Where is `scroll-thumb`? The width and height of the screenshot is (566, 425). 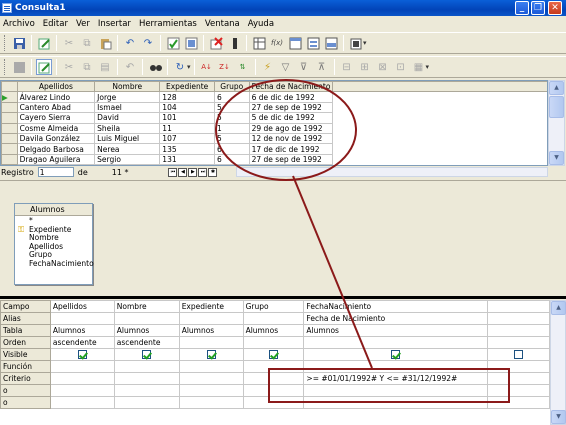
scroll-thumb is located at coordinates (556, 107).